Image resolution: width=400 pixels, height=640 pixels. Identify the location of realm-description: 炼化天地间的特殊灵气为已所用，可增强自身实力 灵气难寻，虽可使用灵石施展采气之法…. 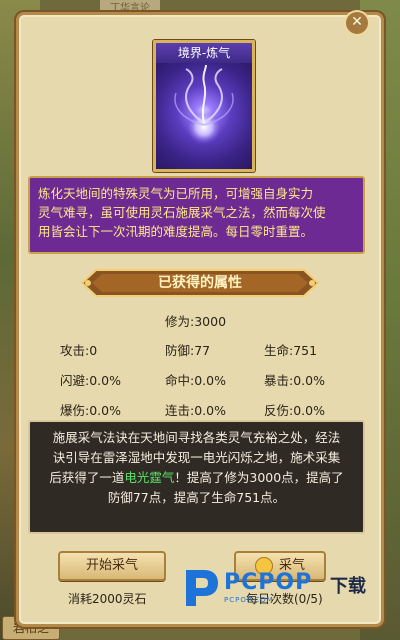
(196, 215).